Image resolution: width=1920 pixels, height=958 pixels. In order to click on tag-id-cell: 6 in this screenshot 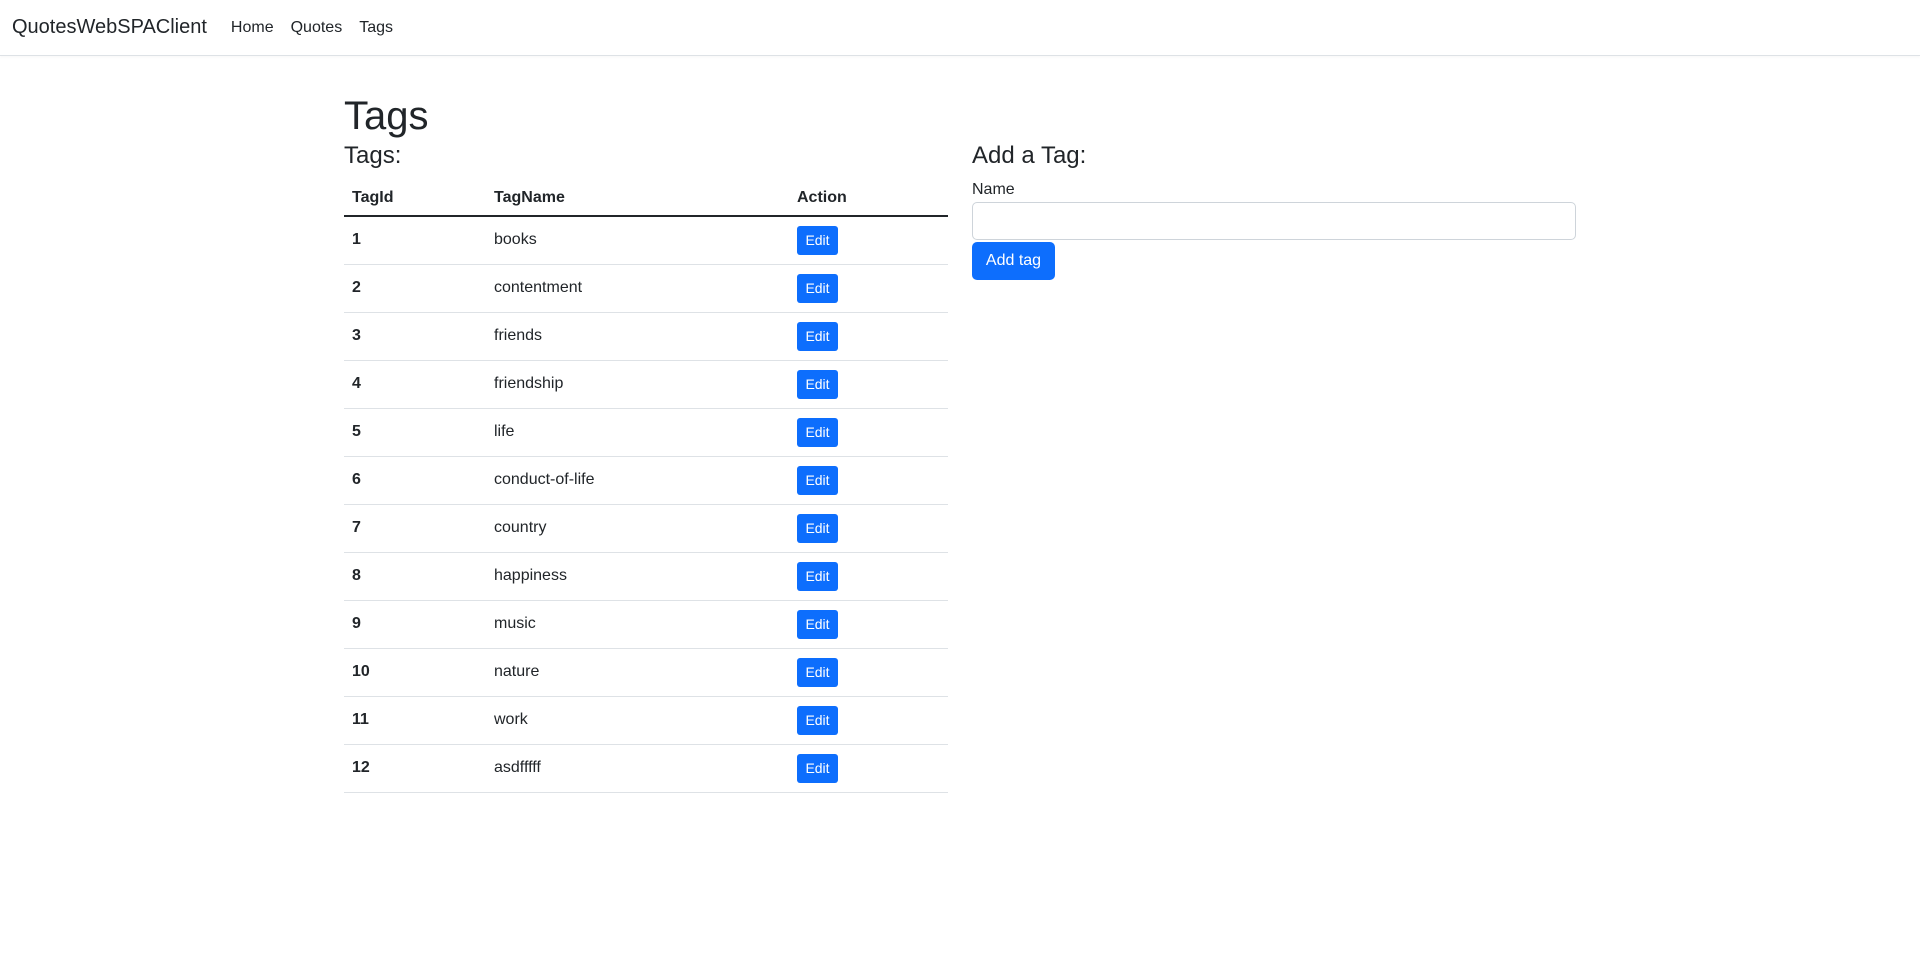, I will do `click(415, 480)`.